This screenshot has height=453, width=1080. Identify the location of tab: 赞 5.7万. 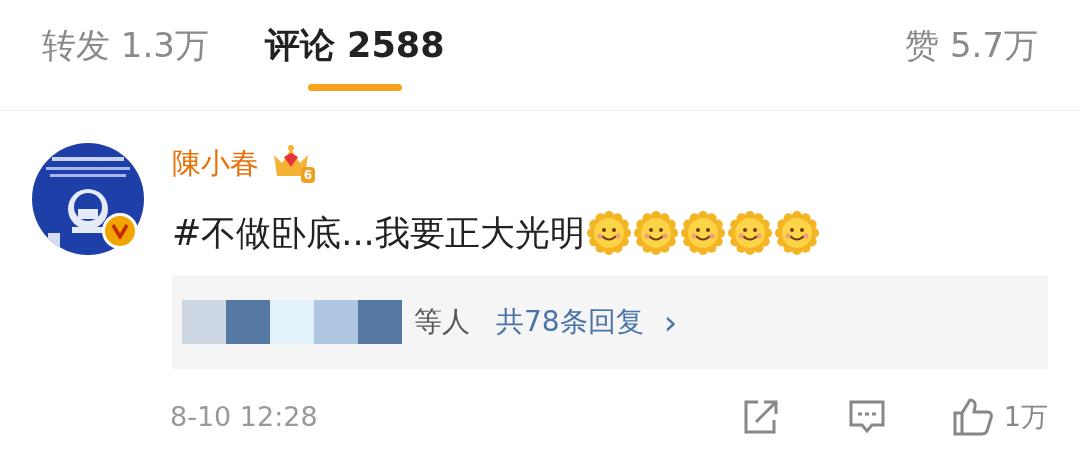
(971, 62).